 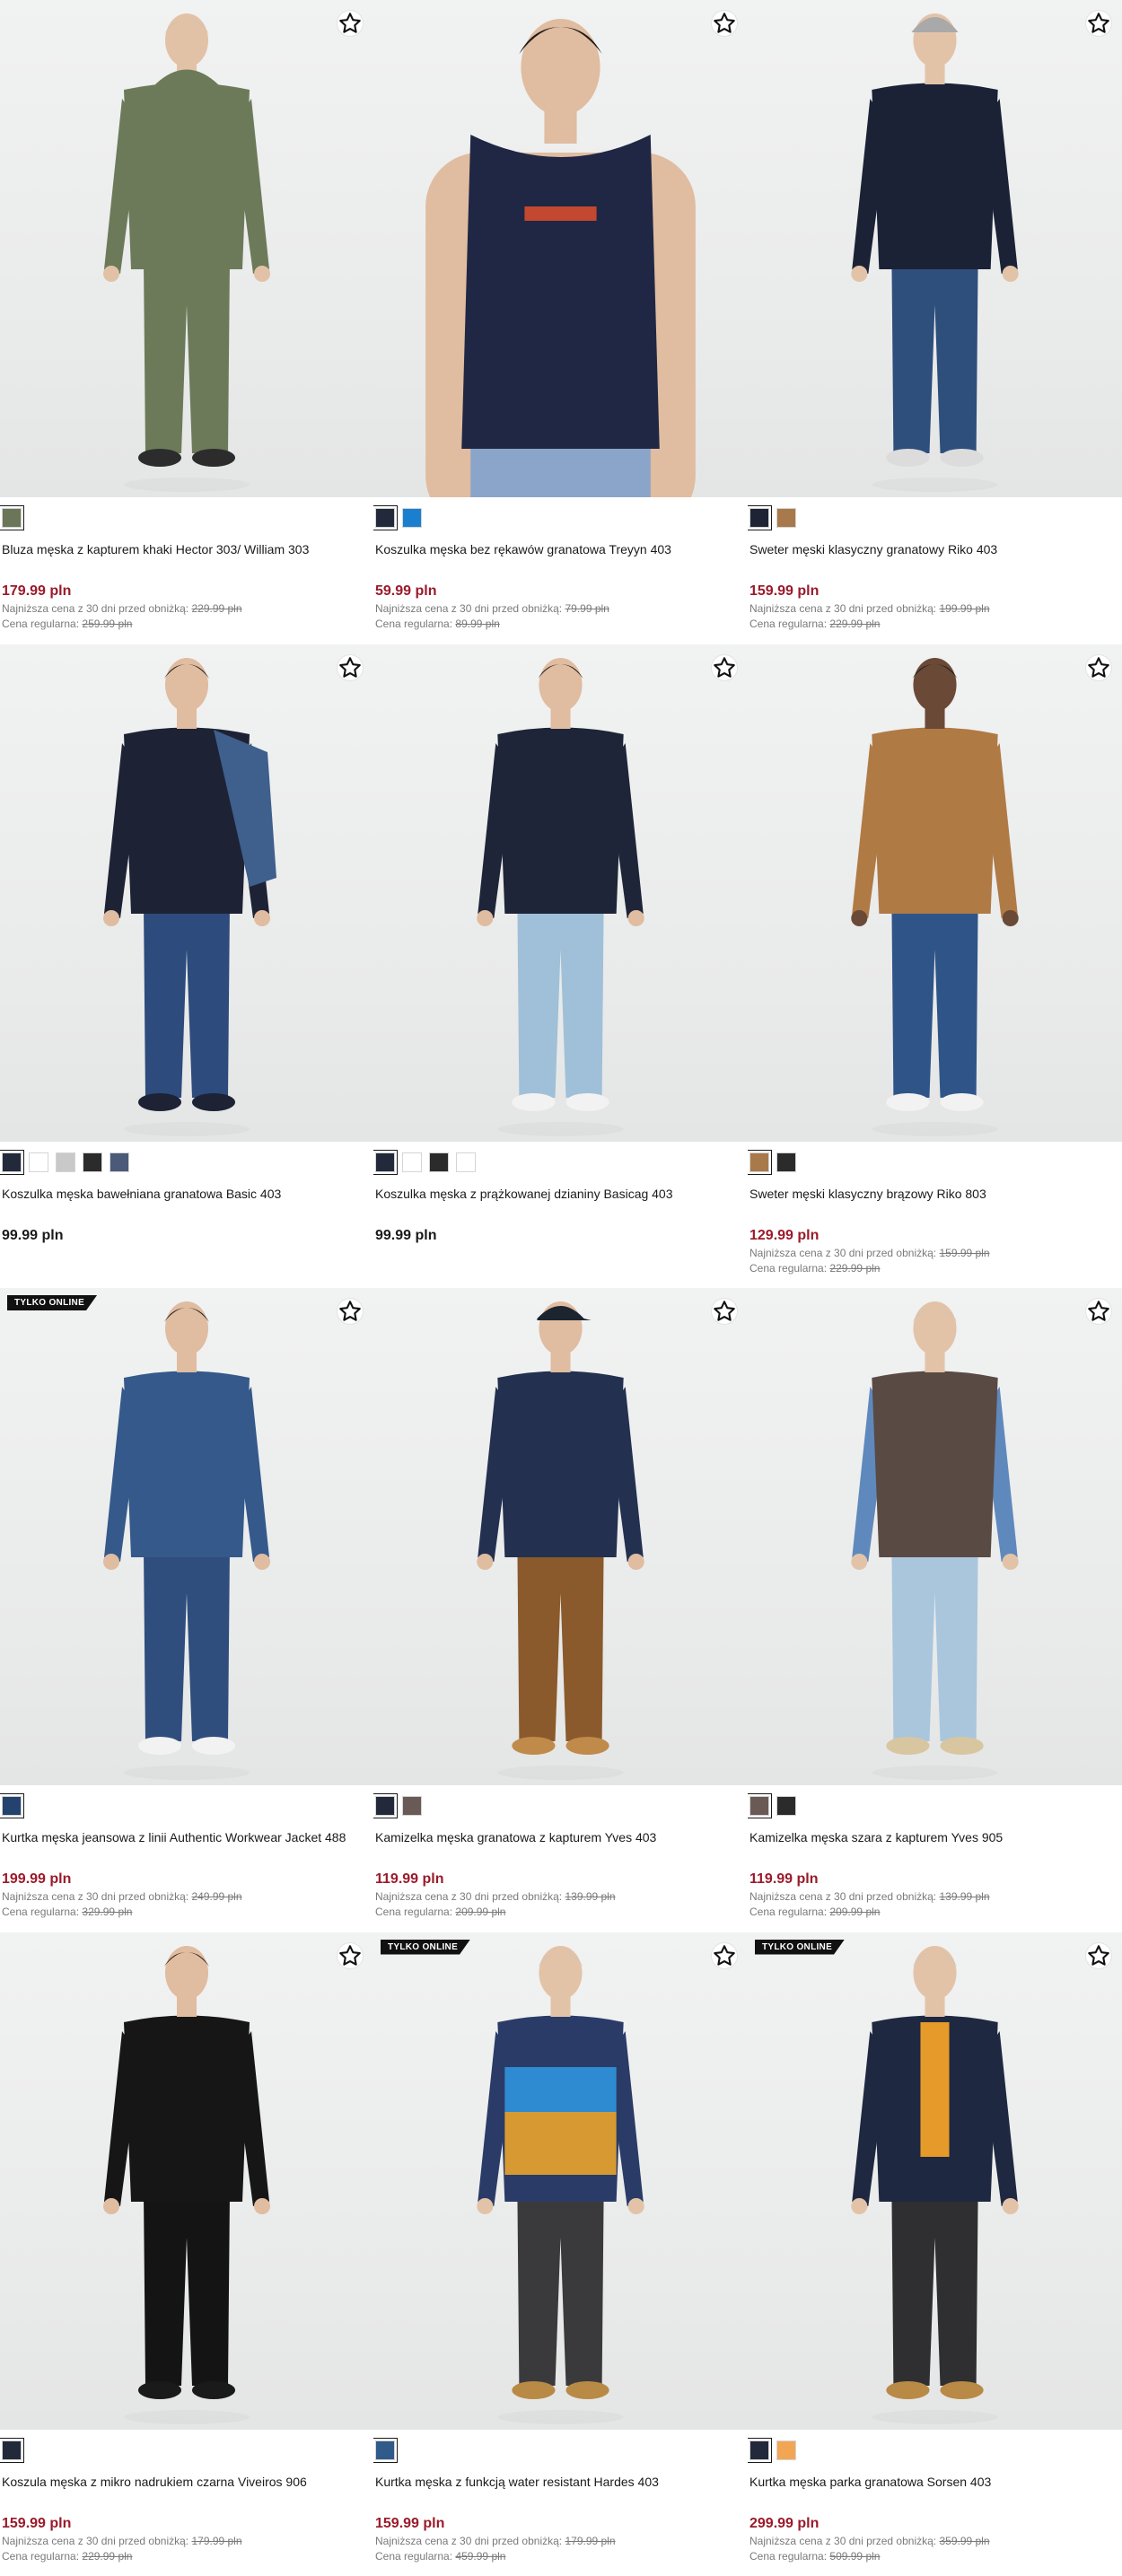 What do you see at coordinates (560, 1236) in the screenshot?
I see `price-block: 99.99 pln` at bounding box center [560, 1236].